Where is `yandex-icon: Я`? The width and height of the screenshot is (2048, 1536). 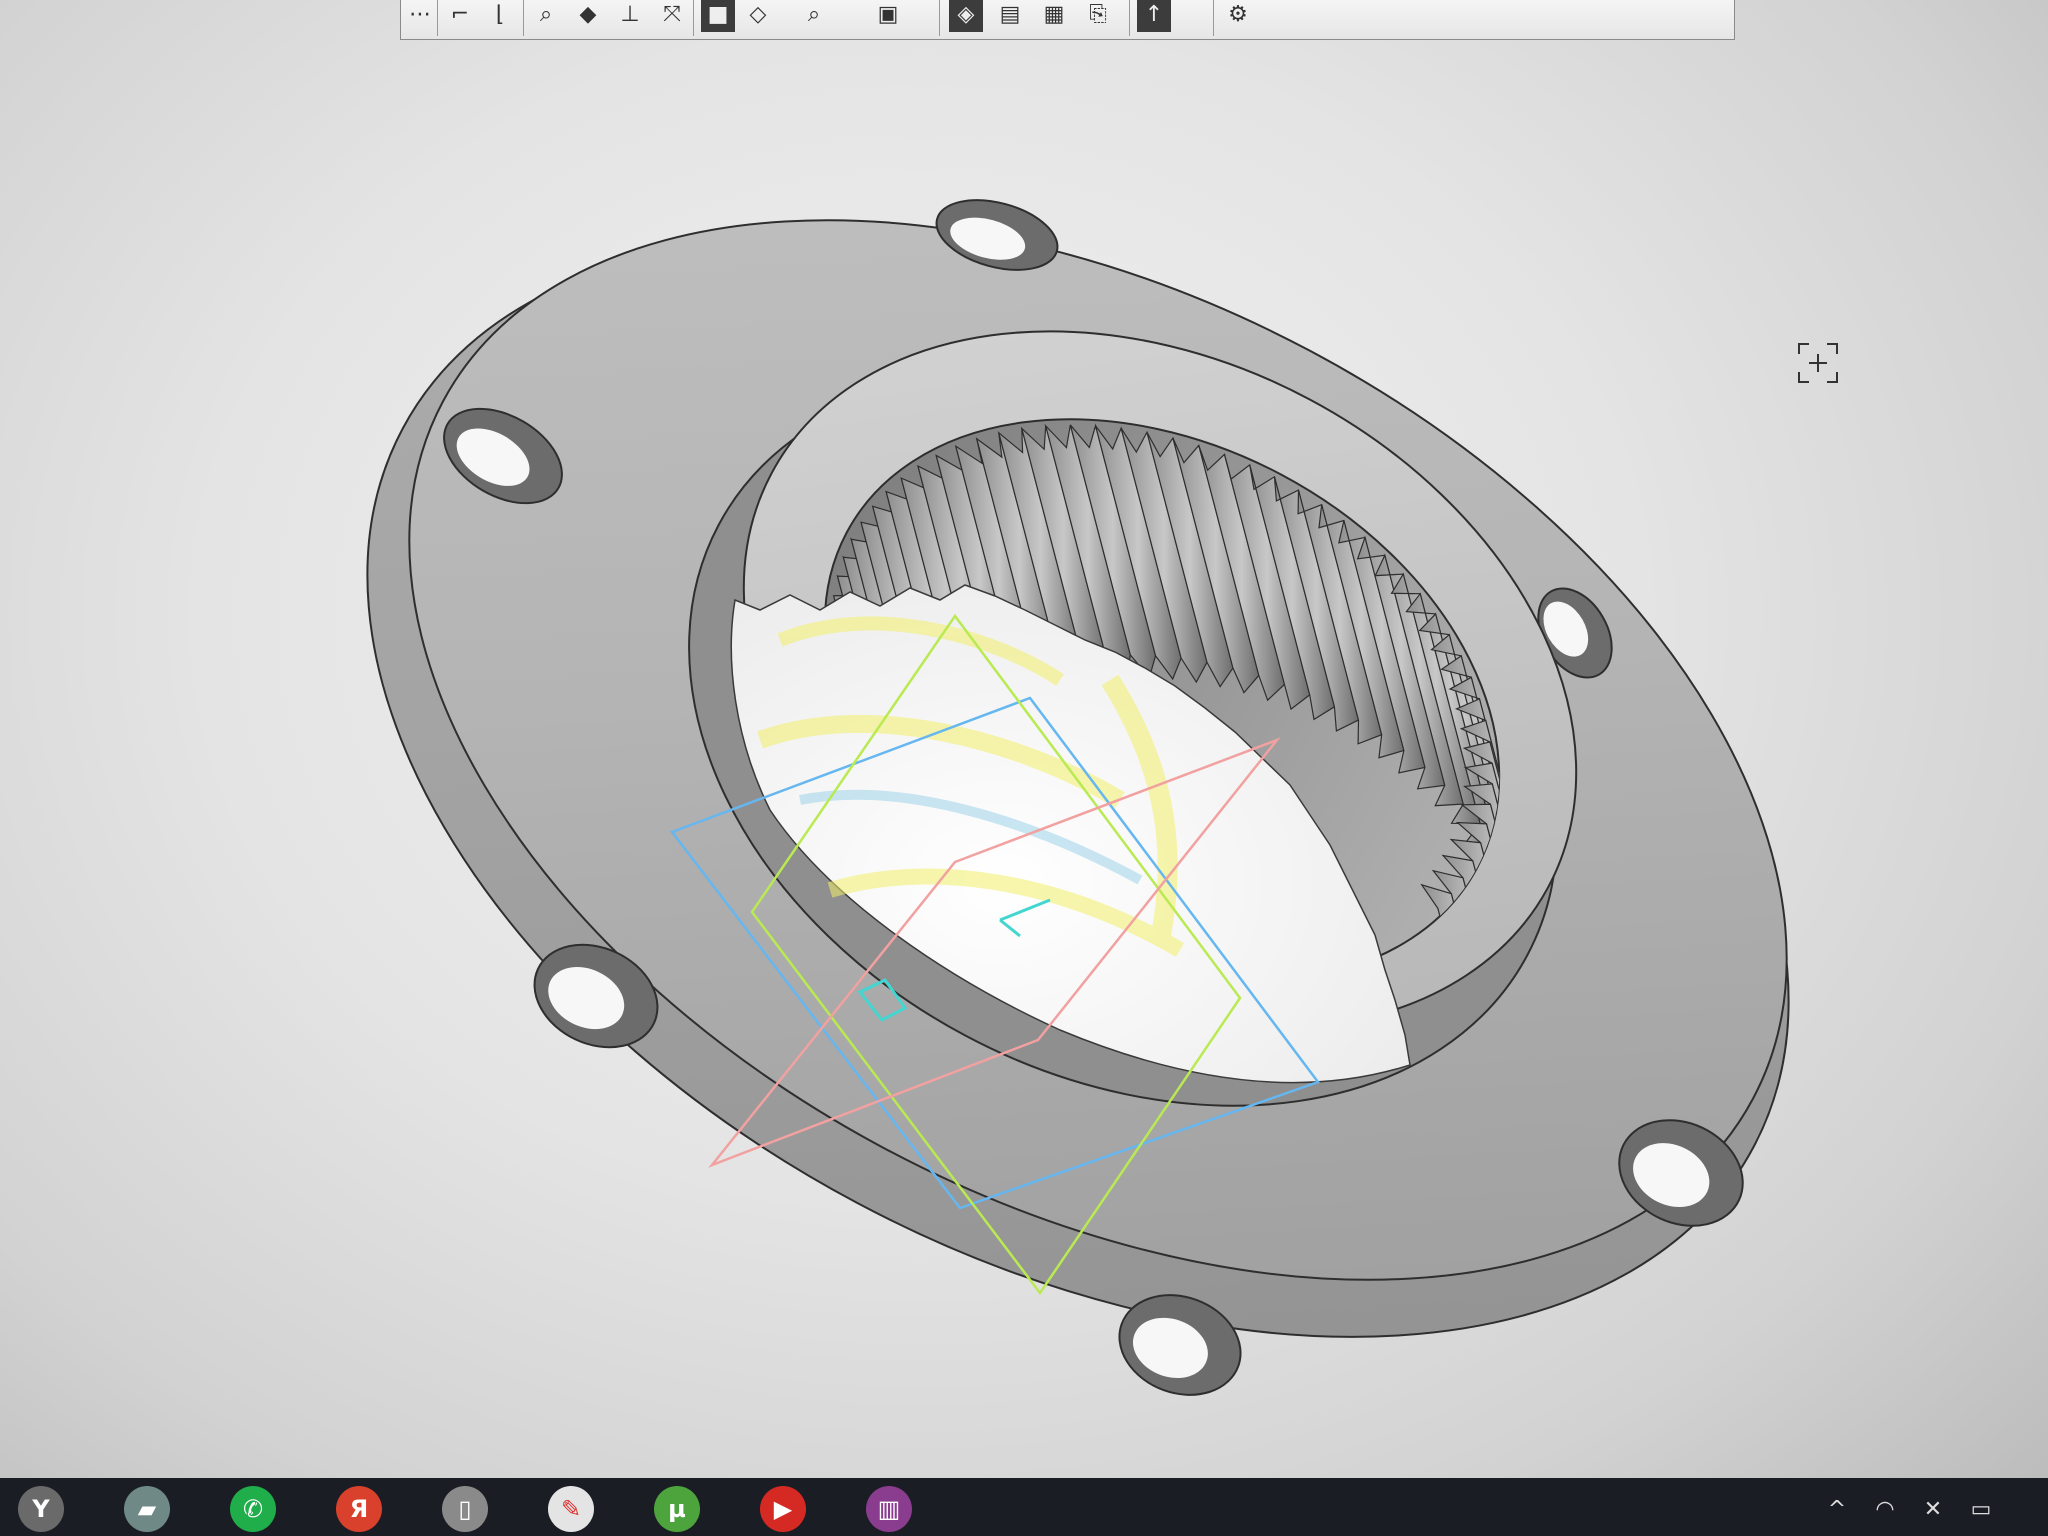 yandex-icon: Я is located at coordinates (359, 1509).